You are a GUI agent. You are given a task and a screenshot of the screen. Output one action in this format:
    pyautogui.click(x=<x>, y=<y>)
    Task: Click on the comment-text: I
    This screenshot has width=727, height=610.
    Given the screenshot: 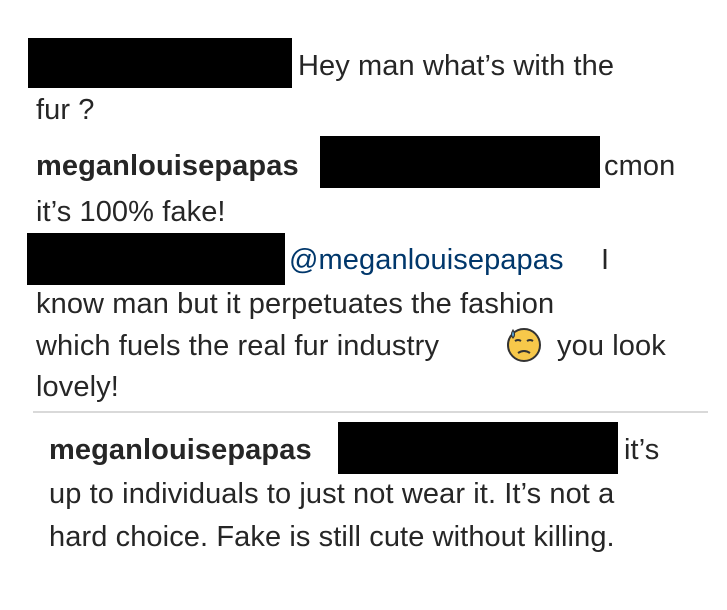 What is the action you would take?
    pyautogui.click(x=605, y=260)
    